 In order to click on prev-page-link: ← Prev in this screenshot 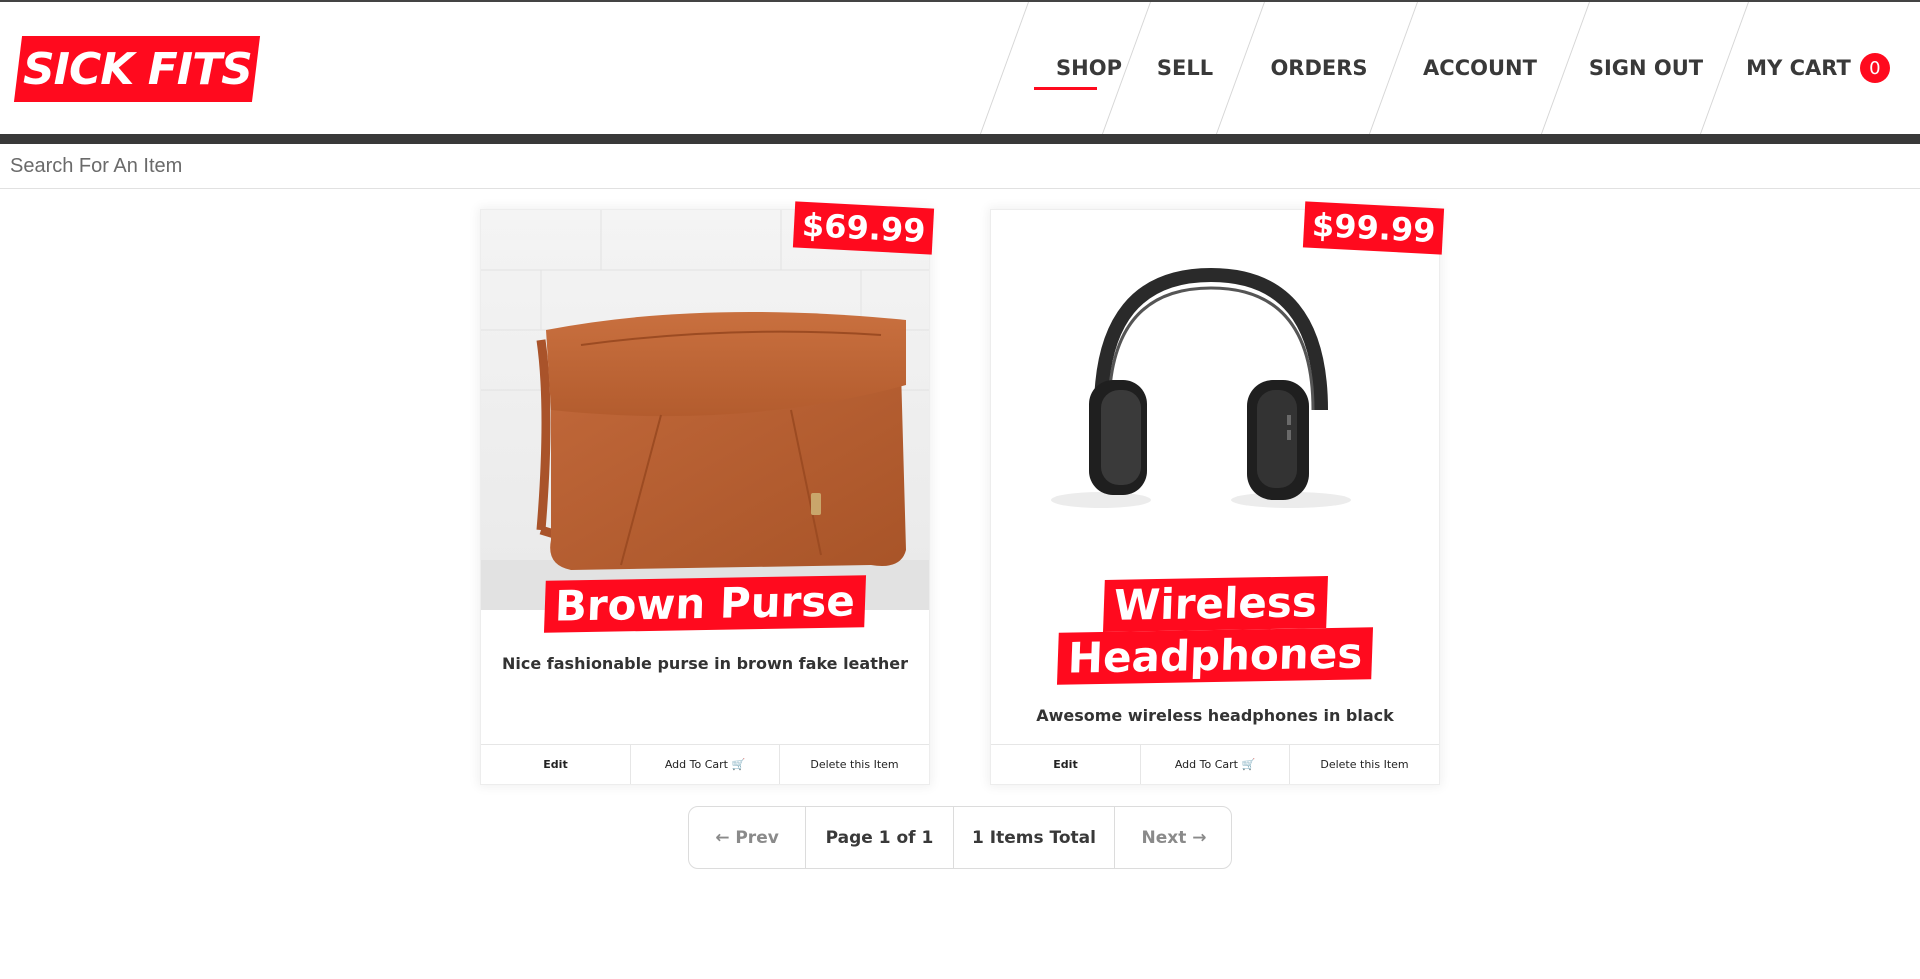, I will do `click(747, 837)`.